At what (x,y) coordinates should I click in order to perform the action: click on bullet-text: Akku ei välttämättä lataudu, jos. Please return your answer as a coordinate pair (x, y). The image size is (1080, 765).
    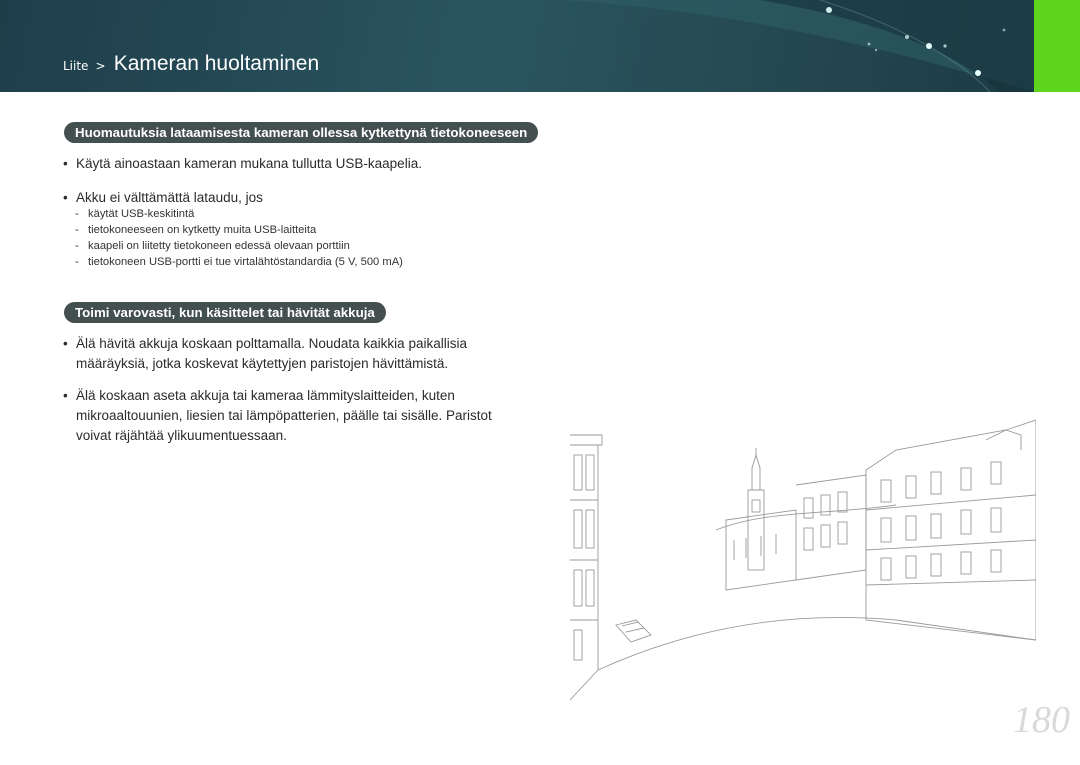
    Looking at the image, I should click on (169, 197).